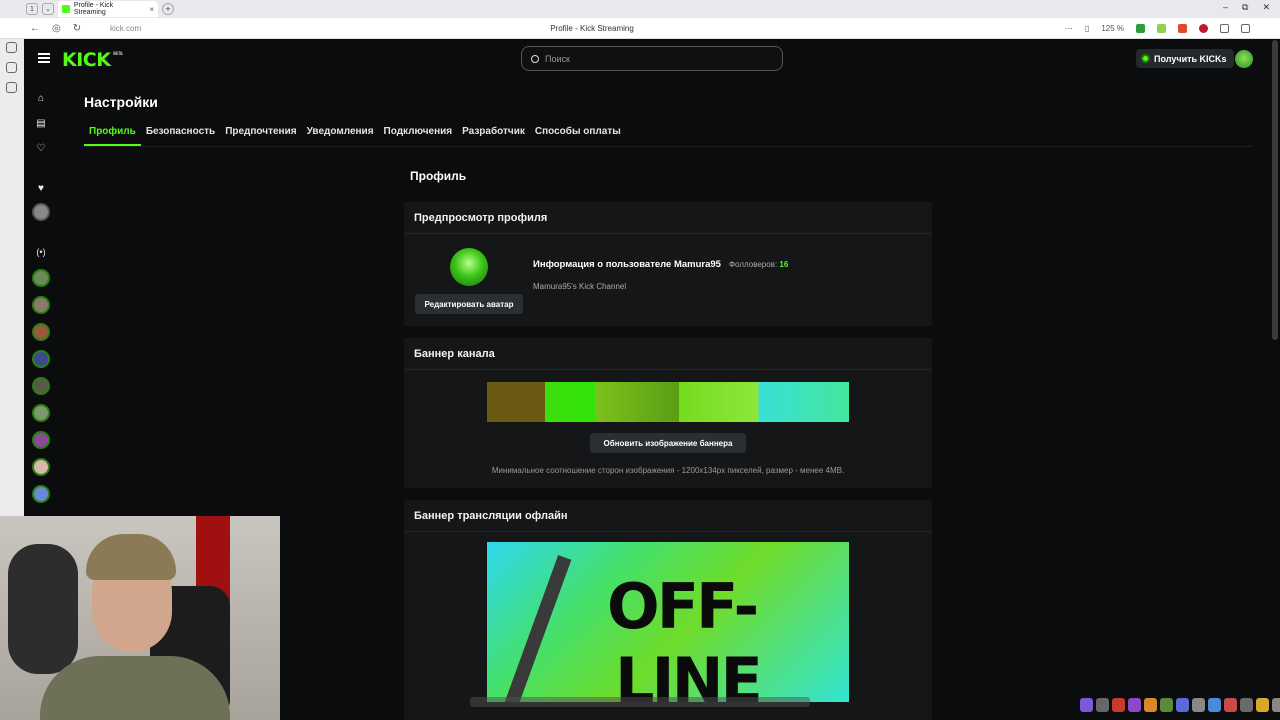 The height and width of the screenshot is (720, 1280). I want to click on tab-workspaces: 1 ⌄, so click(40, 9).